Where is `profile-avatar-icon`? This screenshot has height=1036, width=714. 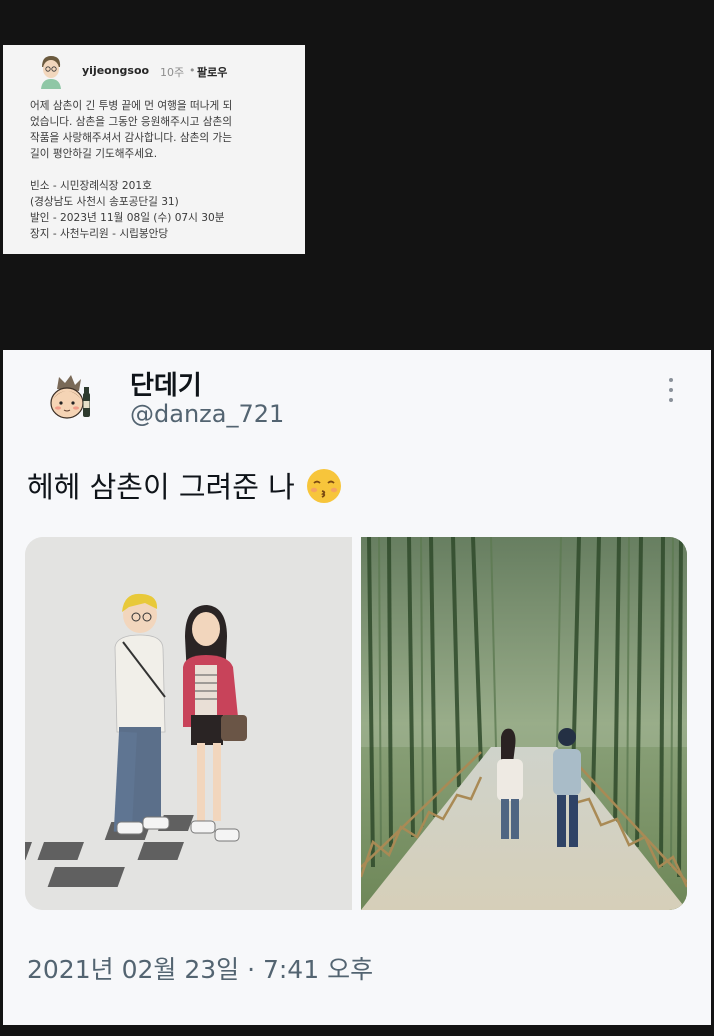 profile-avatar-icon is located at coordinates (69, 396).